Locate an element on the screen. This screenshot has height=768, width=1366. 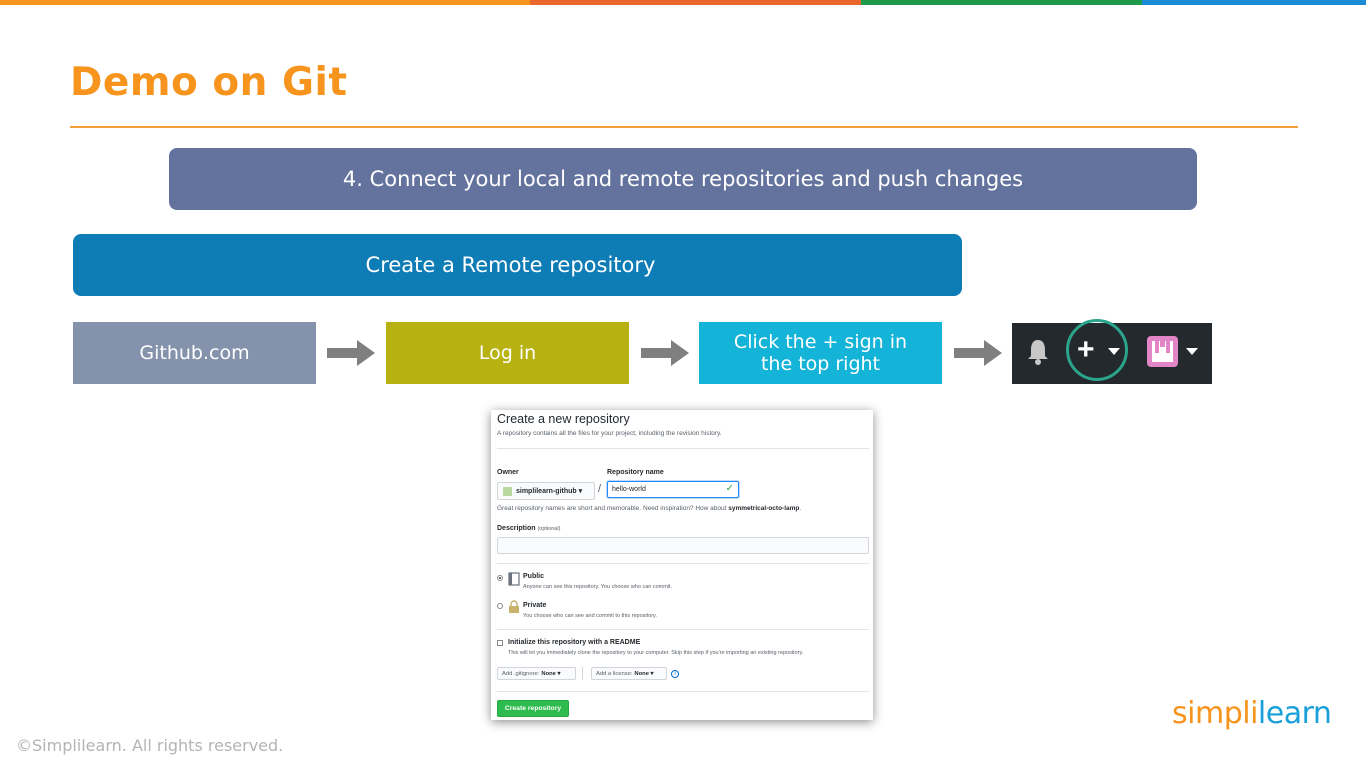
description-input is located at coordinates (683, 545).